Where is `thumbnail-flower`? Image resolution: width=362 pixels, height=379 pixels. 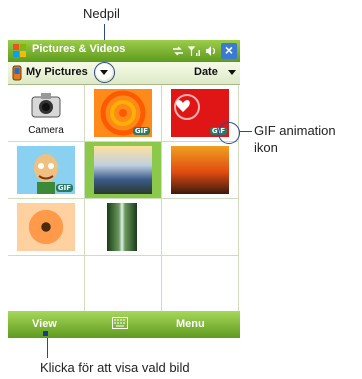
thumbnail-flower is located at coordinates (46, 227).